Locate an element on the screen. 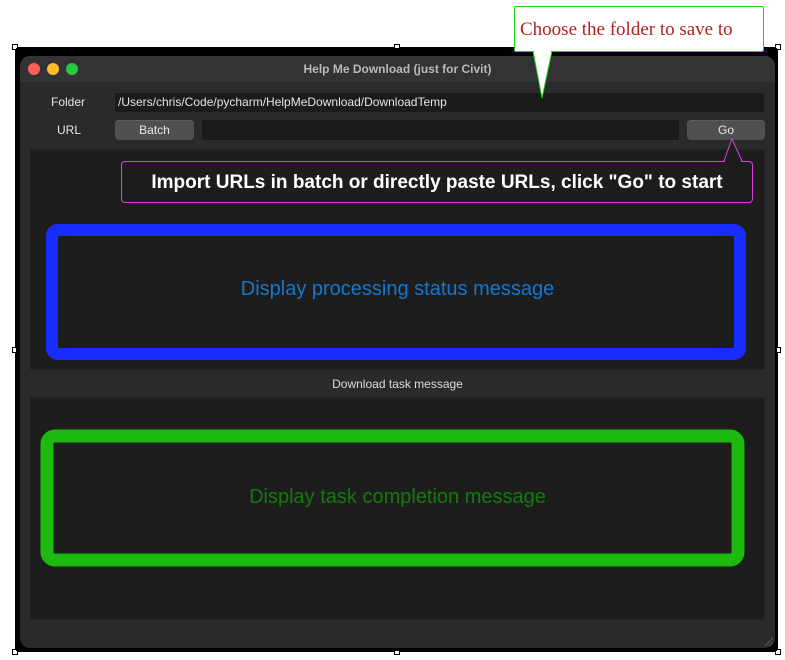 The height and width of the screenshot is (660, 785). resize-grip-icon is located at coordinates (768, 641).